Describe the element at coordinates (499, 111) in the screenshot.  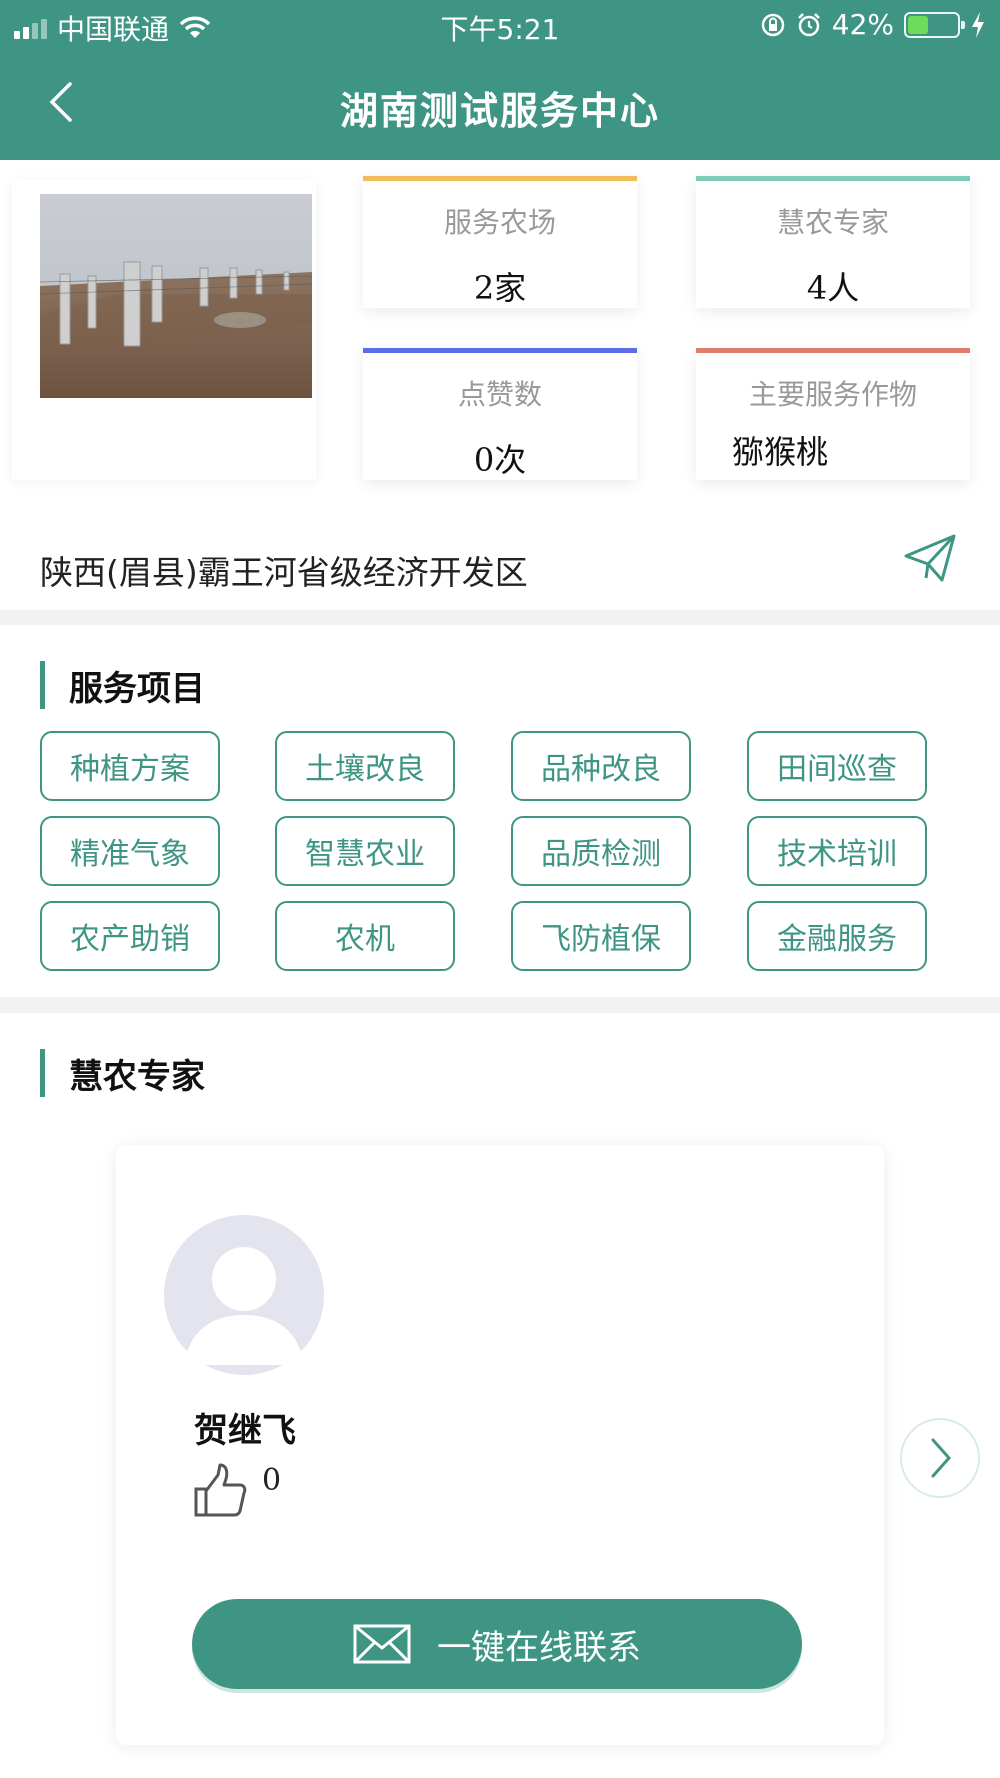
I see `page-title: 湖南测试服务中心` at that location.